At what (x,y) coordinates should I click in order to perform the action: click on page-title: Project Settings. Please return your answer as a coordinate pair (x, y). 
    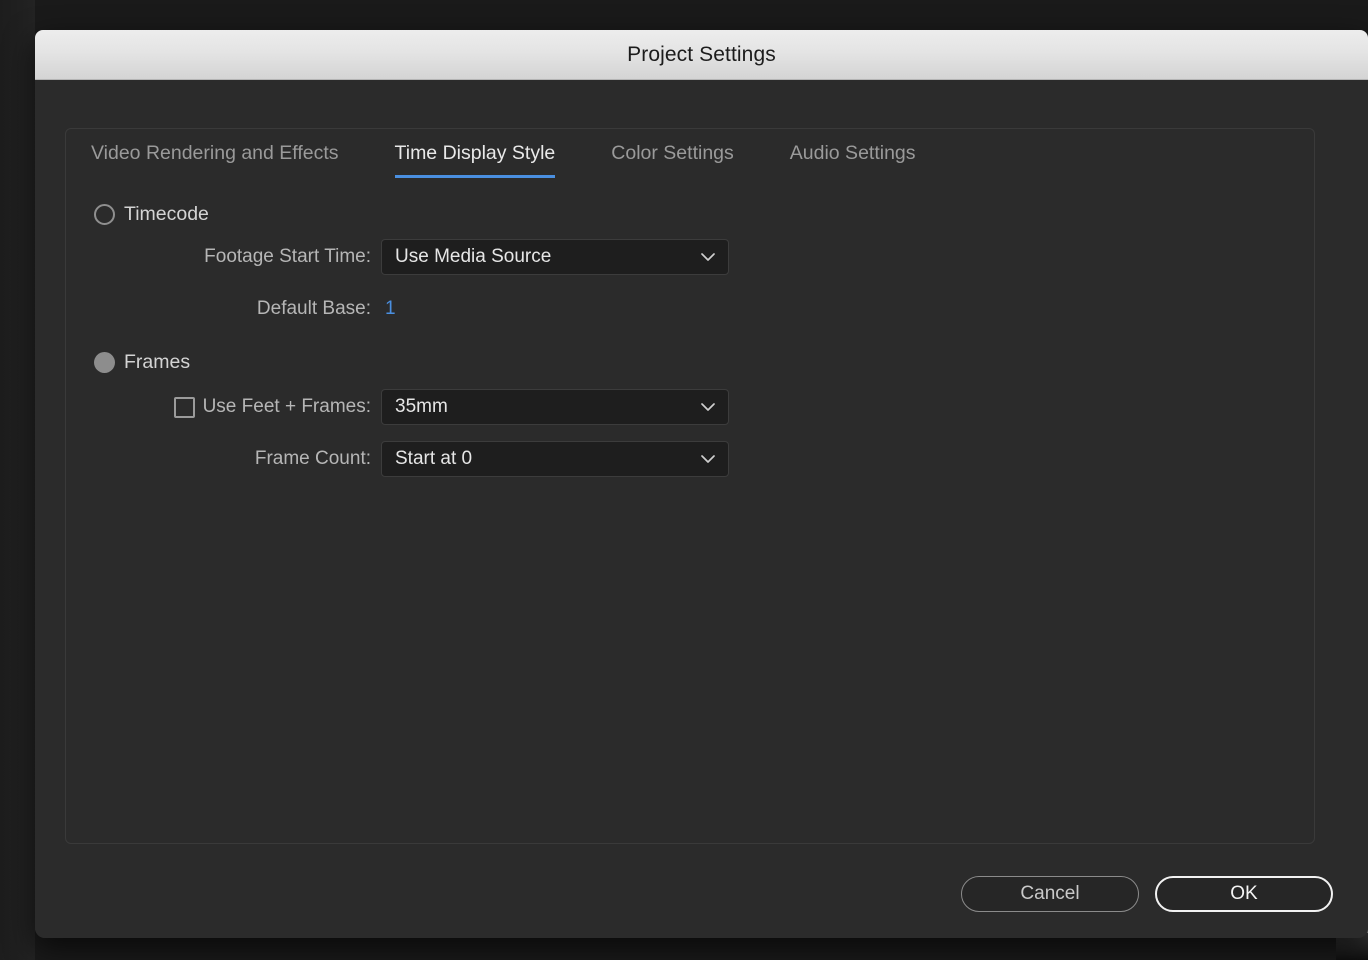
    Looking at the image, I should click on (701, 54).